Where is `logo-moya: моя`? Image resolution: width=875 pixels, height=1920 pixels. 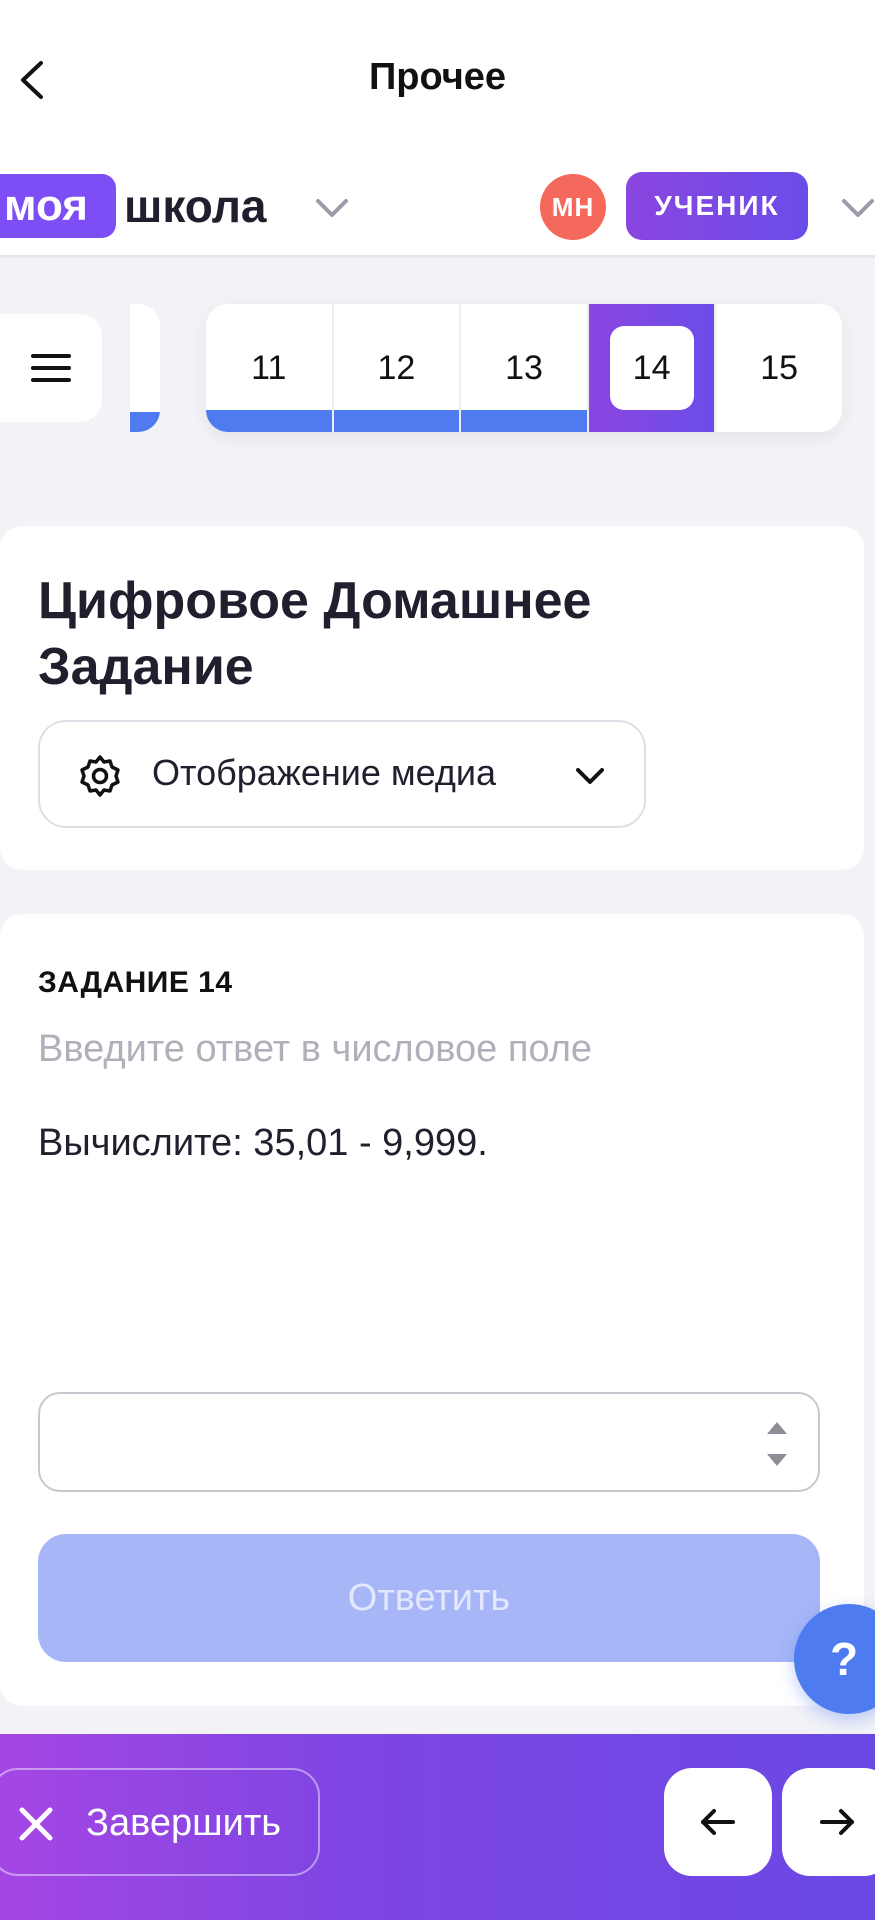 logo-moya: моя is located at coordinates (58, 206).